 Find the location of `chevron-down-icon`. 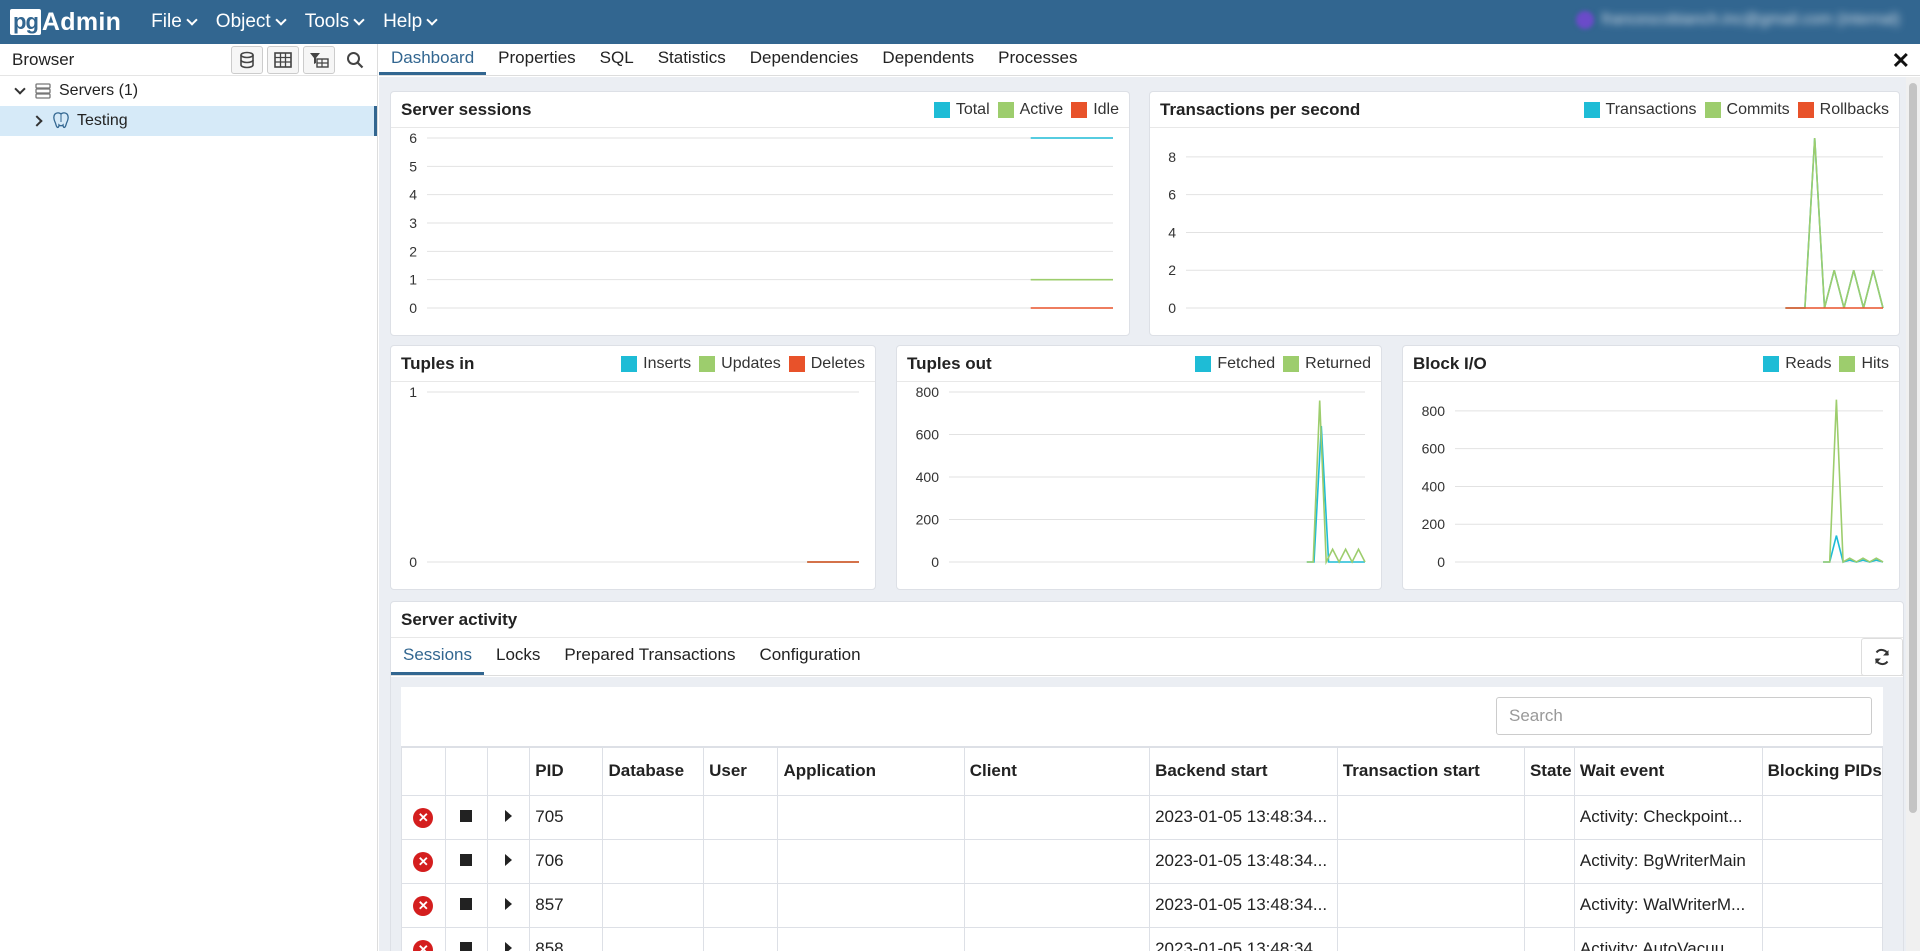

chevron-down-icon is located at coordinates (20, 89).